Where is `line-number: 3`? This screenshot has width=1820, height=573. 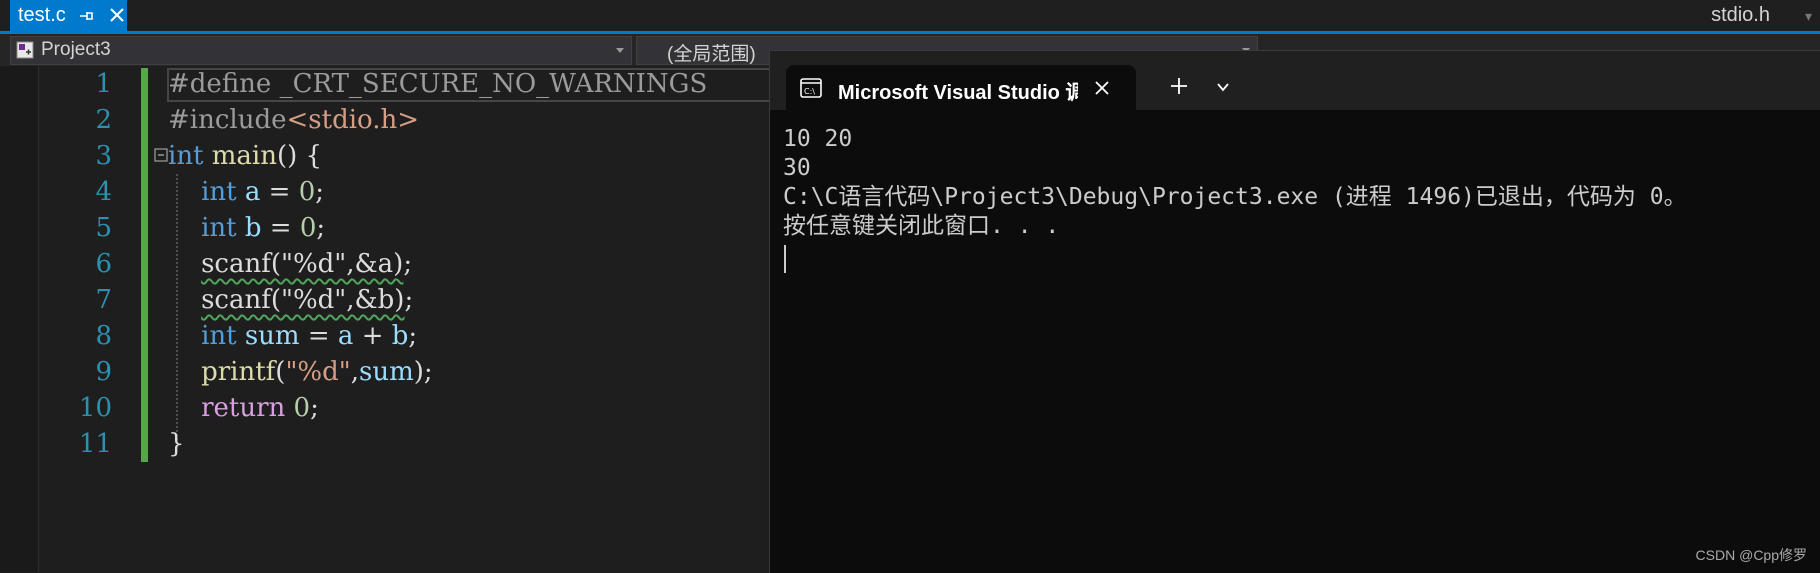 line-number: 3 is located at coordinates (103, 156).